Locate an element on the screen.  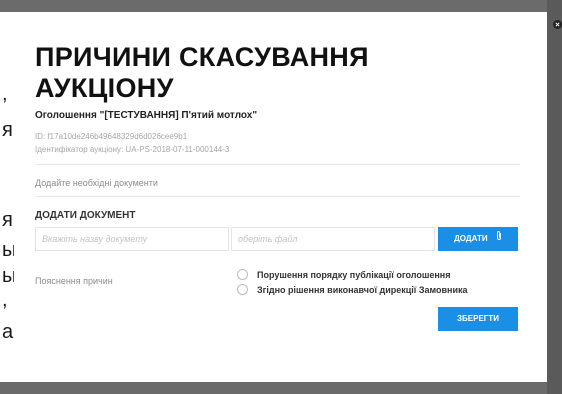
auction-hash-id: ID: f17a10de246b49648329d6d026cee9b1 is located at coordinates (111, 136).